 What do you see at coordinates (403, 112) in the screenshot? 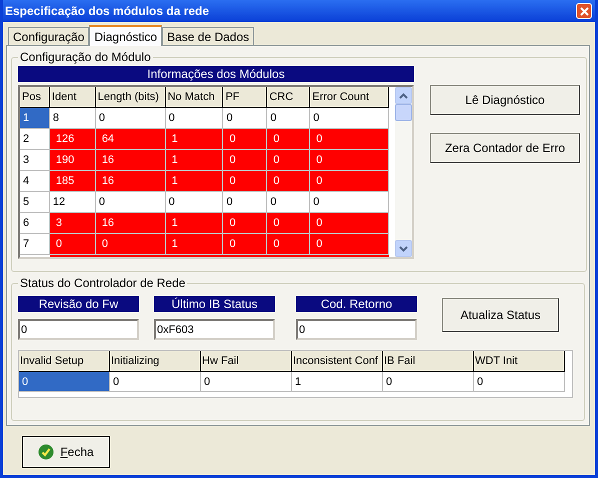
I see `scroll-thumb` at bounding box center [403, 112].